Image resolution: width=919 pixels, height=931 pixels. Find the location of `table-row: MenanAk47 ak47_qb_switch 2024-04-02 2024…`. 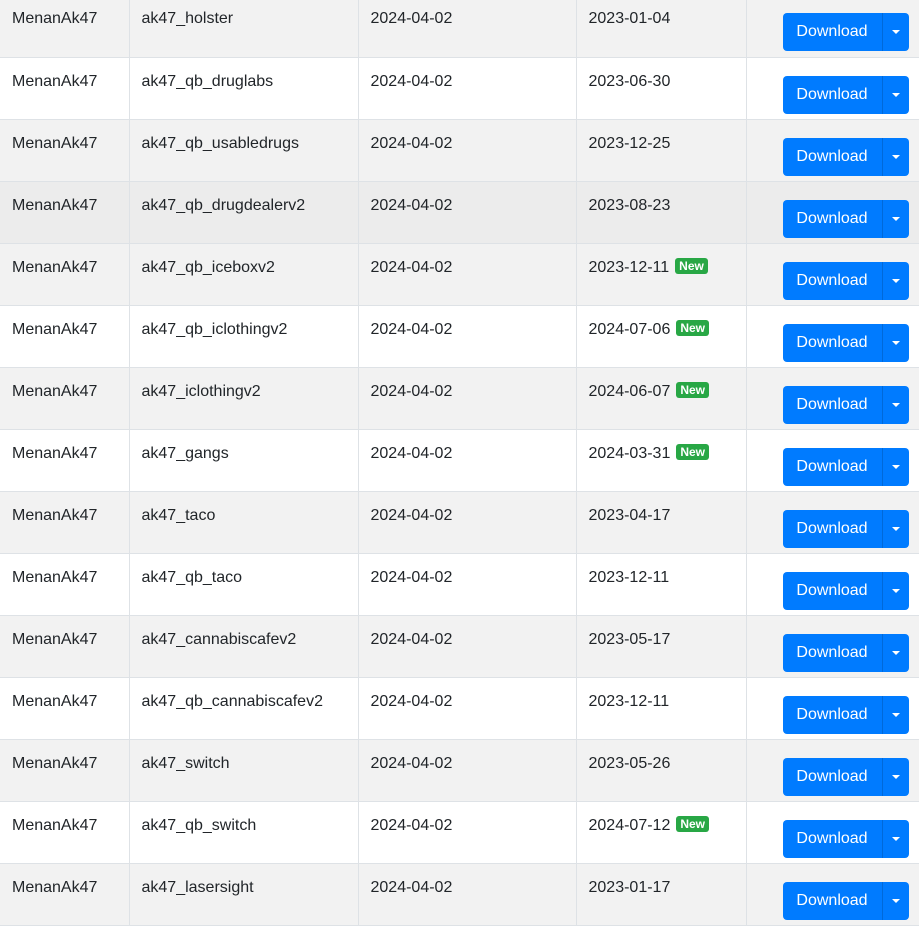

table-row: MenanAk47 ak47_qb_switch 2024-04-02 2024… is located at coordinates (459, 832).